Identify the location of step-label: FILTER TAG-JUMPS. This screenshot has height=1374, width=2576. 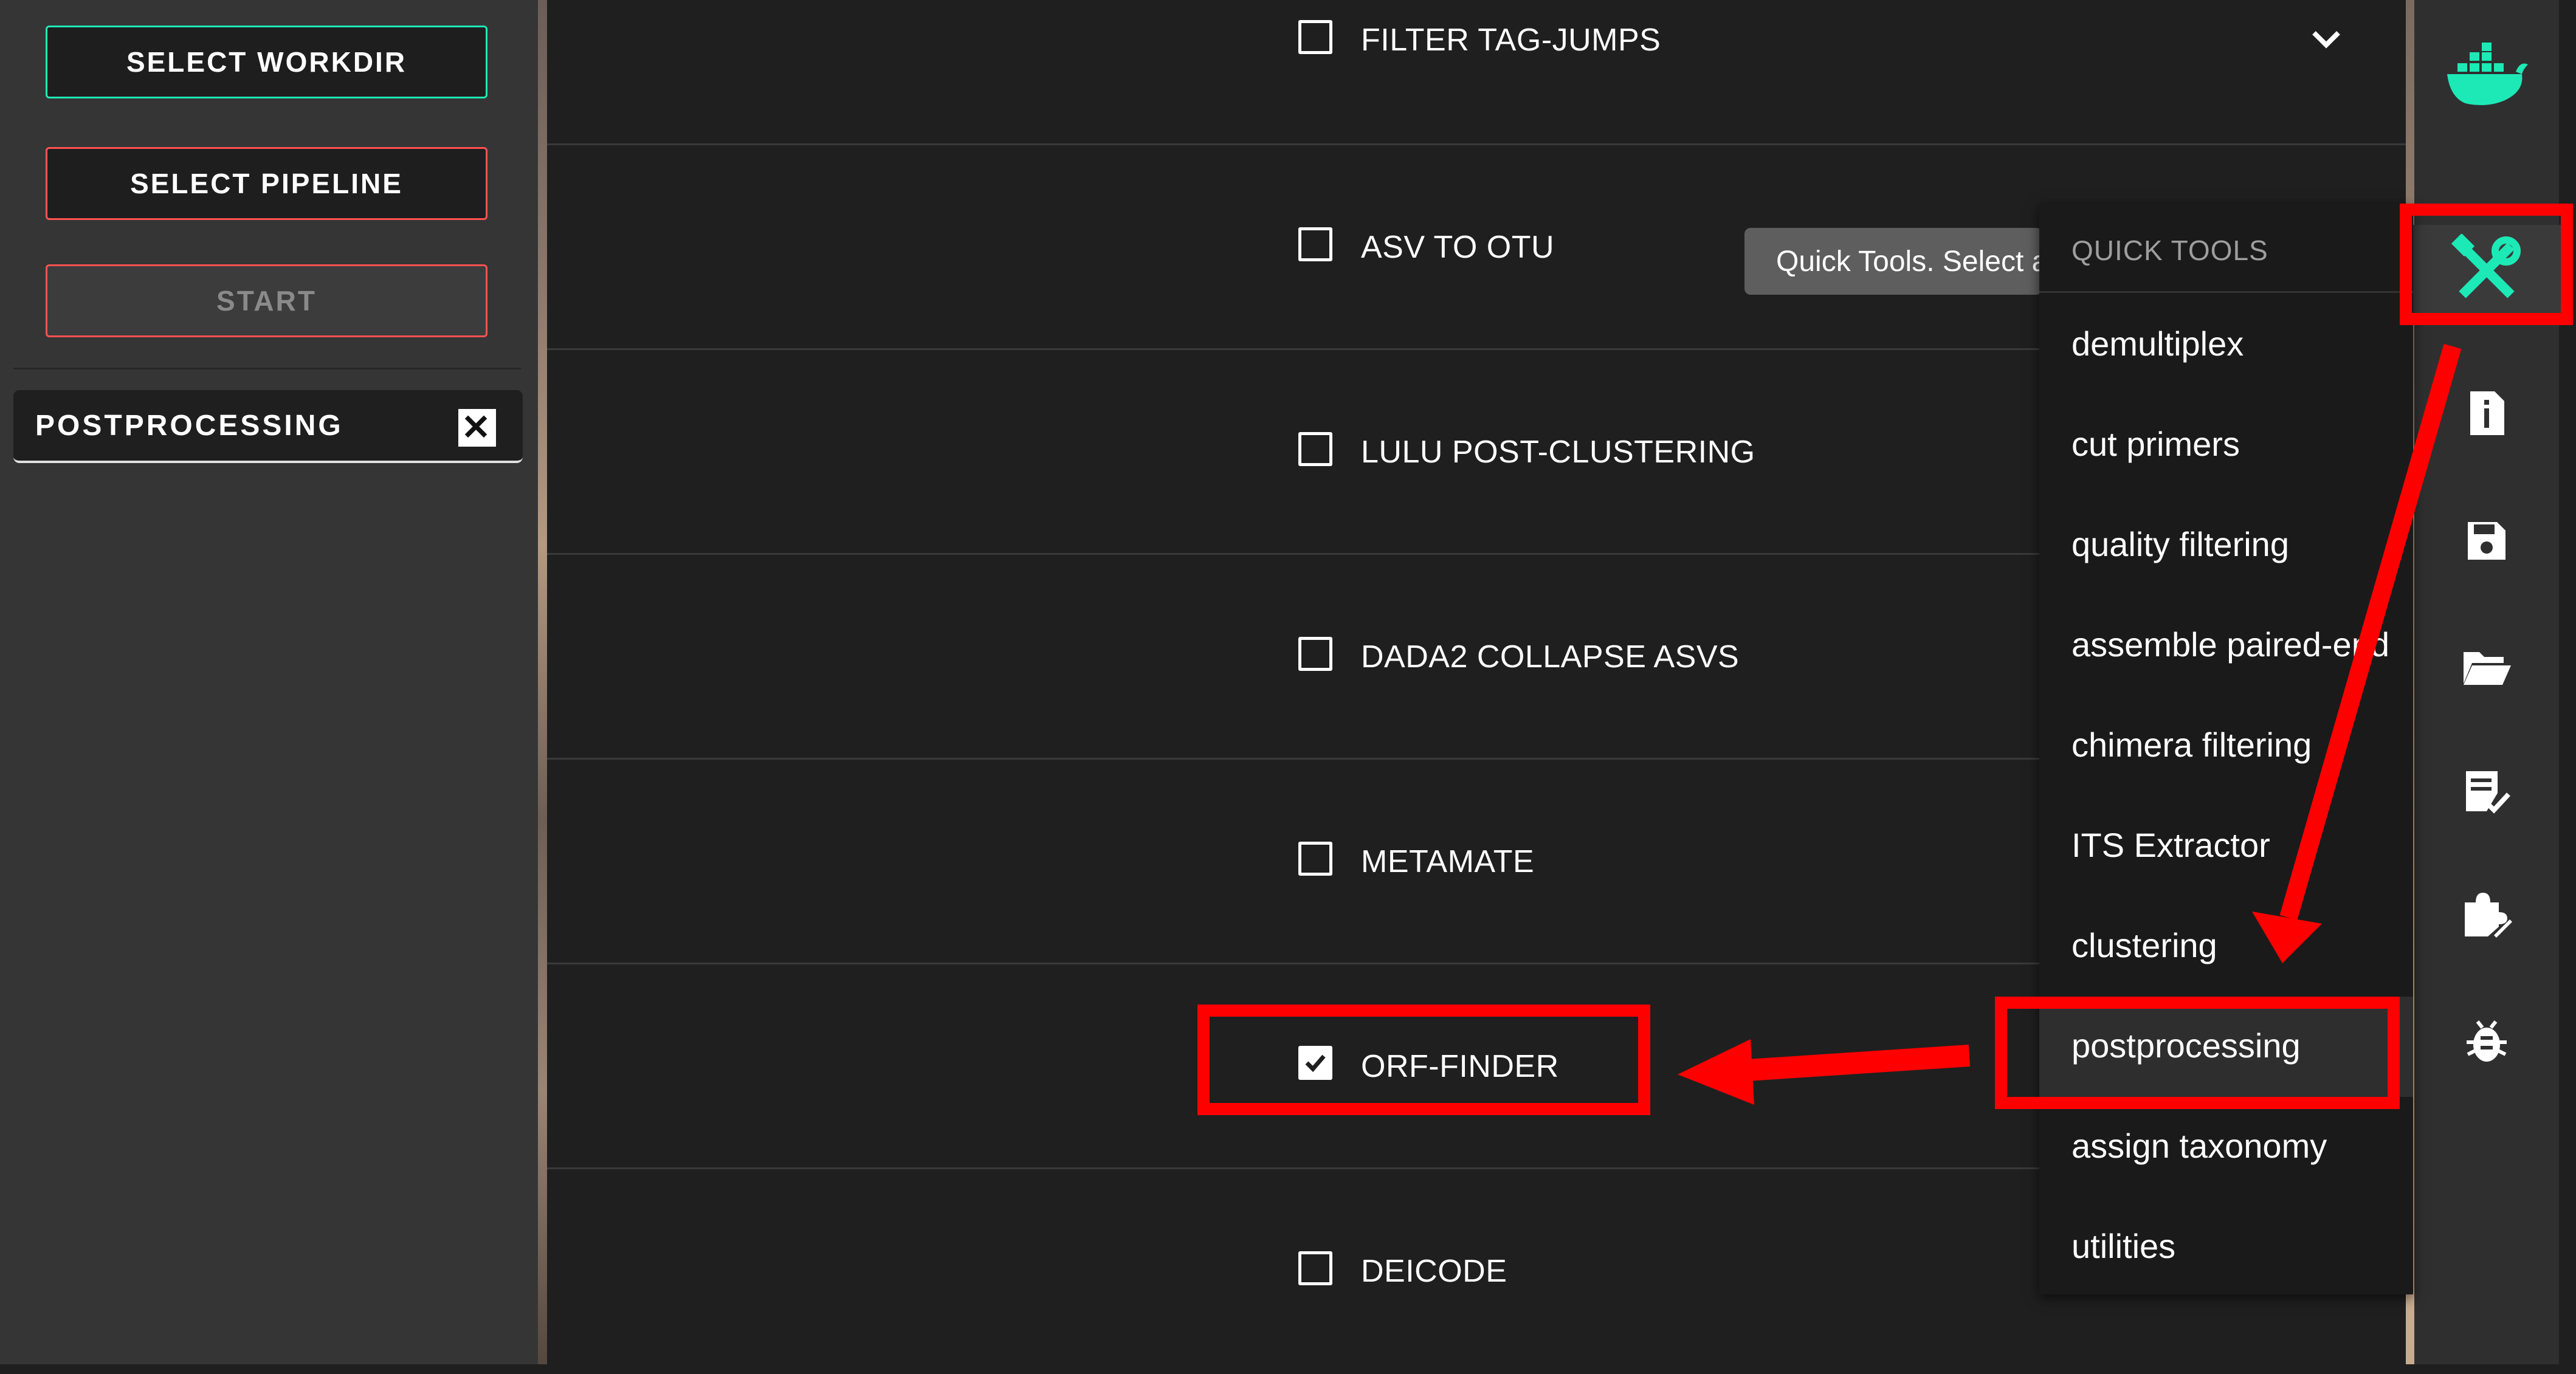
(1511, 40).